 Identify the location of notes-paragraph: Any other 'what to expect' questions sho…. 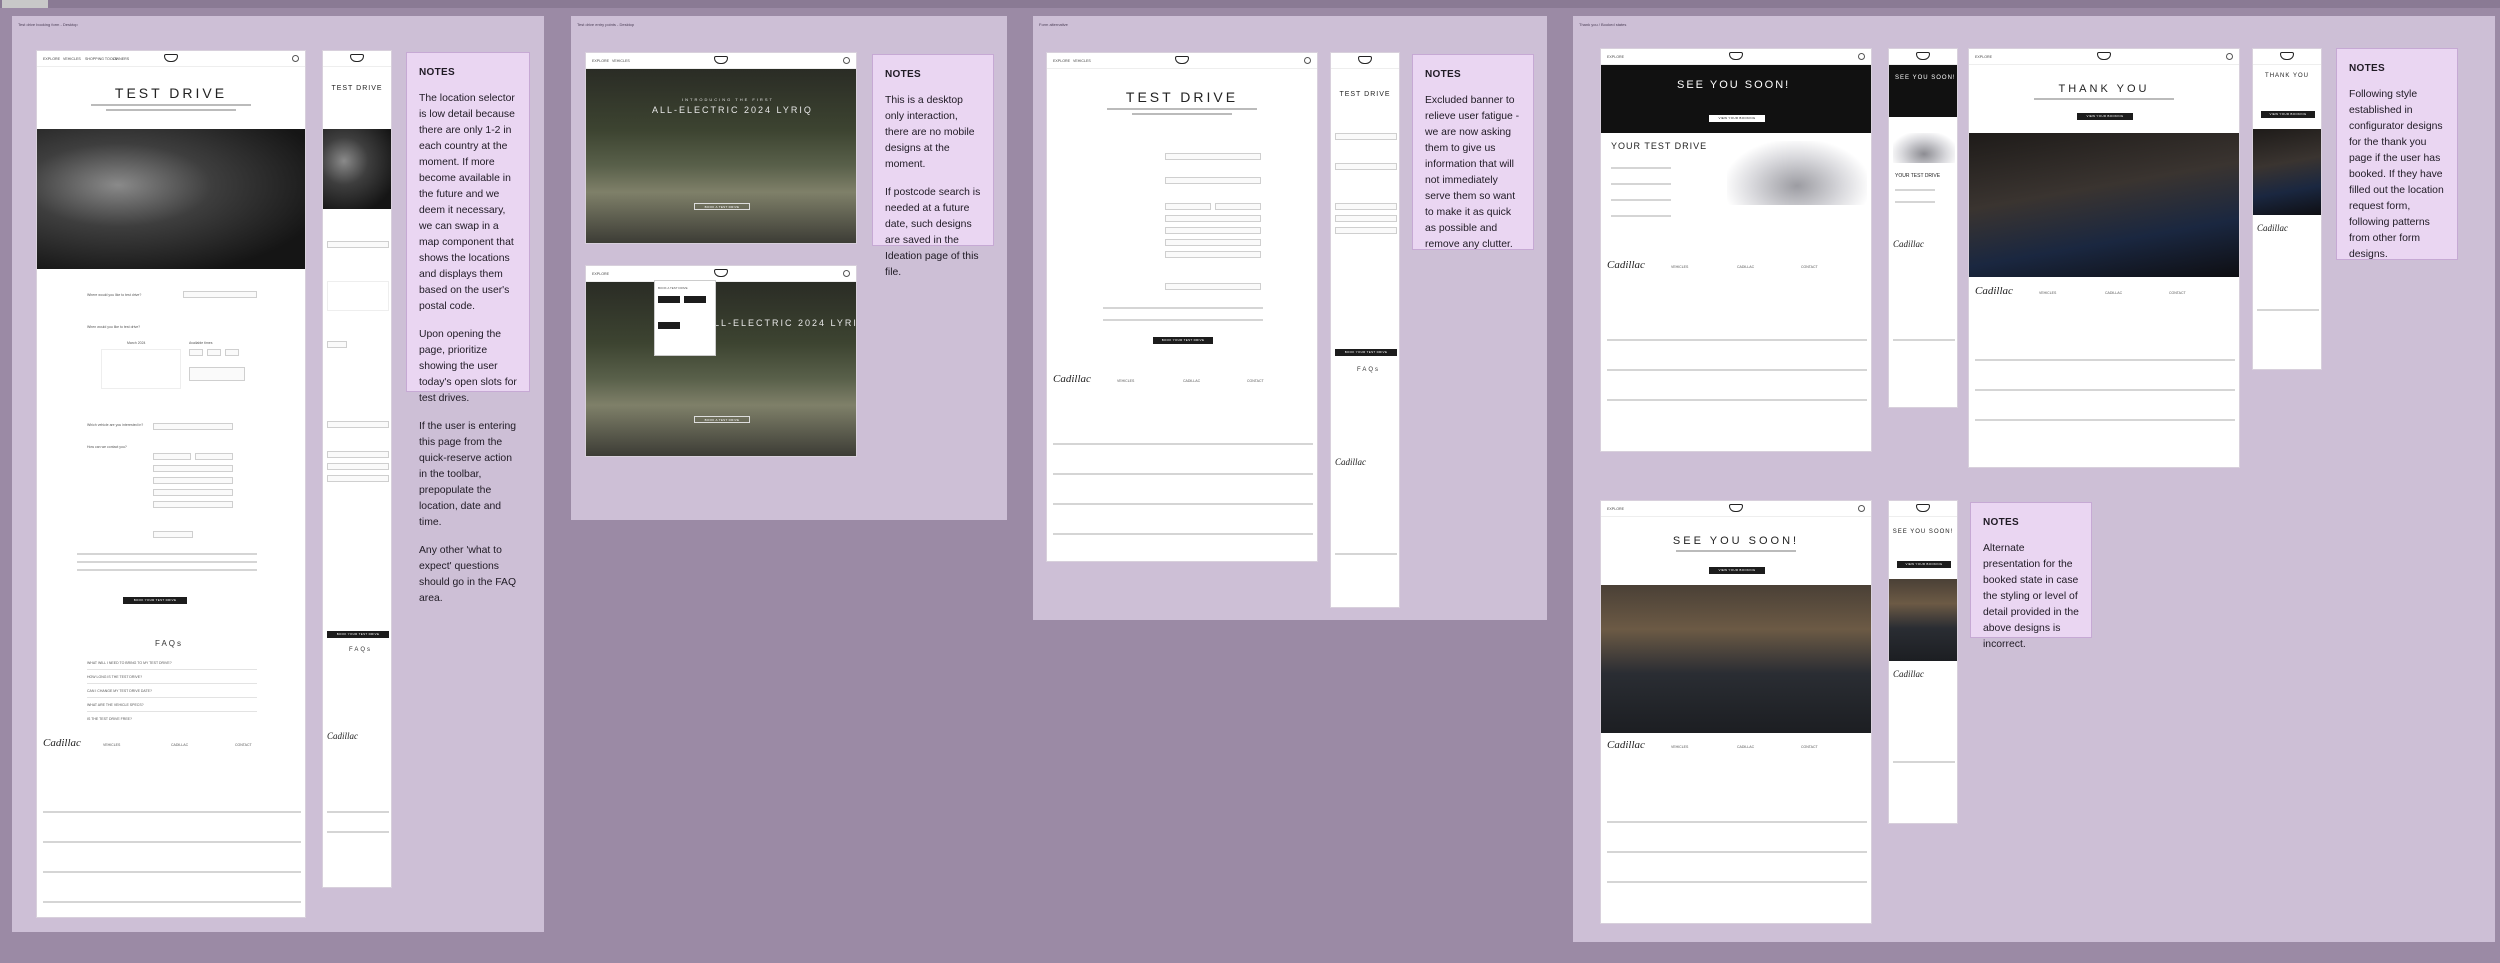
(468, 574).